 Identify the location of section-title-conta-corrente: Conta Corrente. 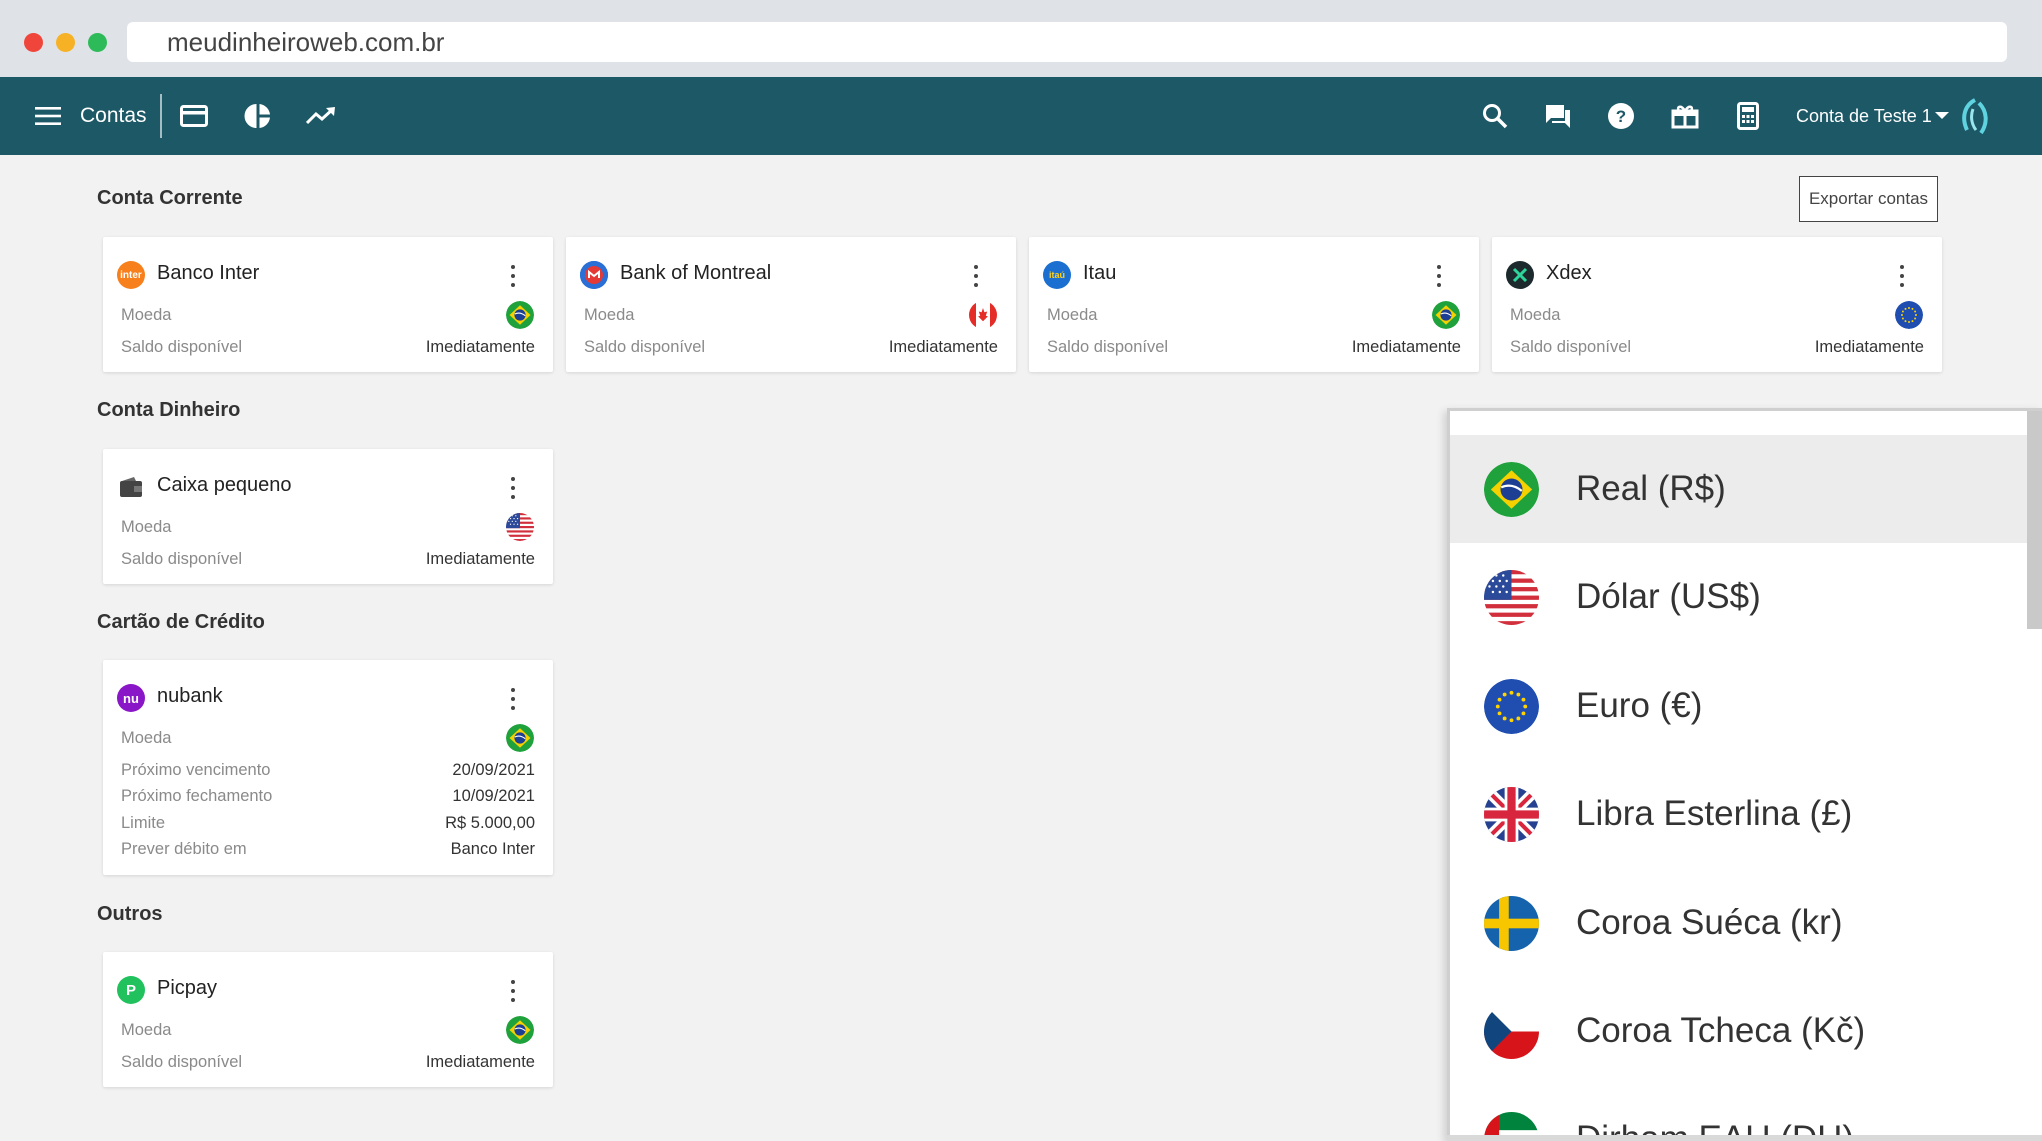
(170, 198).